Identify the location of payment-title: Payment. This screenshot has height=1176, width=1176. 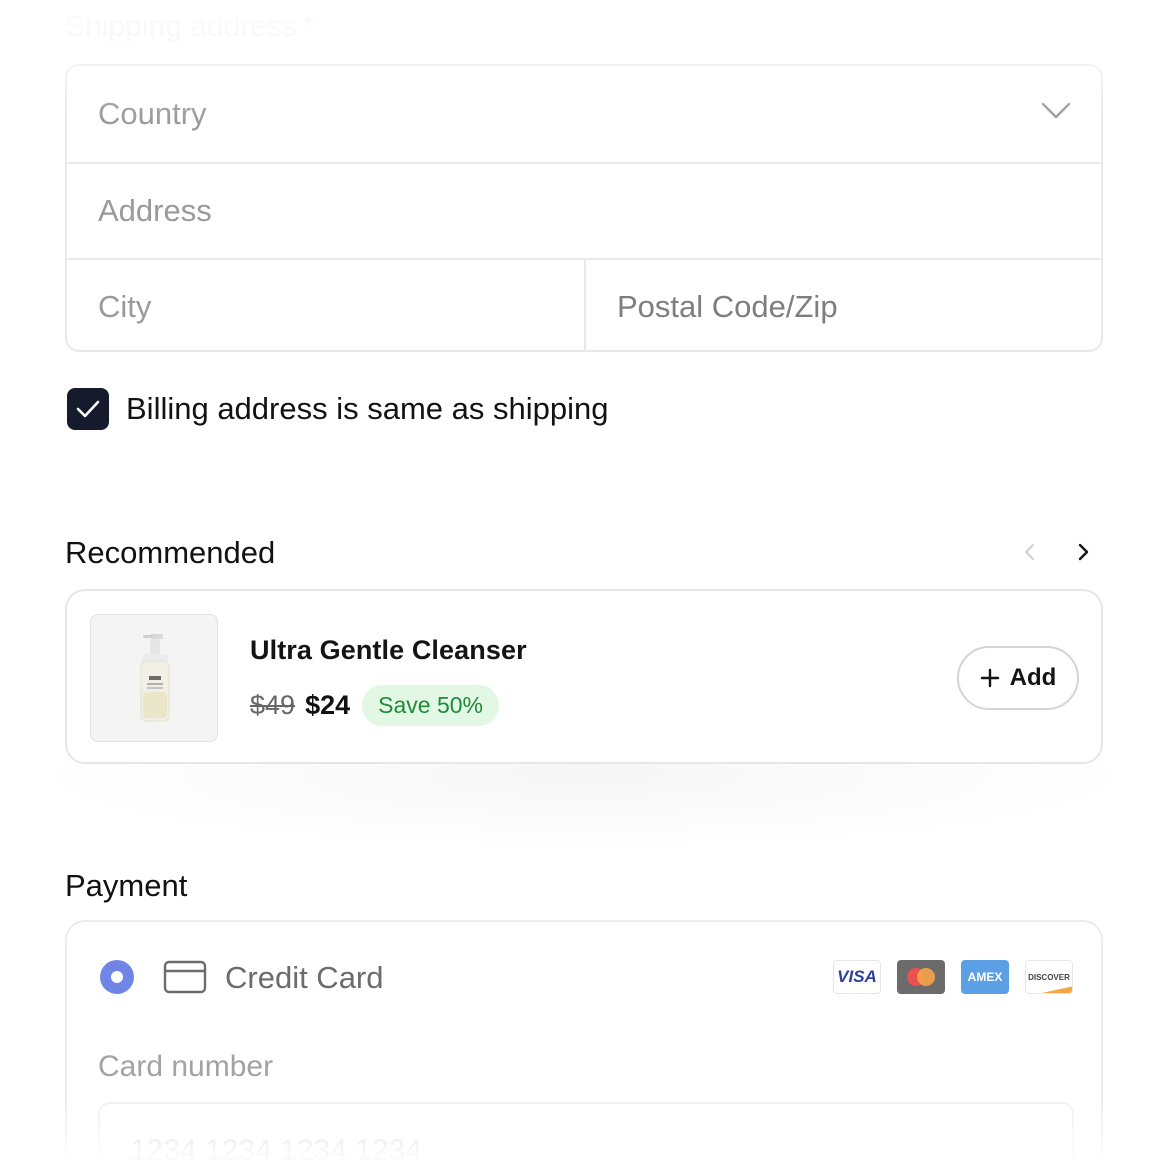
(126, 885).